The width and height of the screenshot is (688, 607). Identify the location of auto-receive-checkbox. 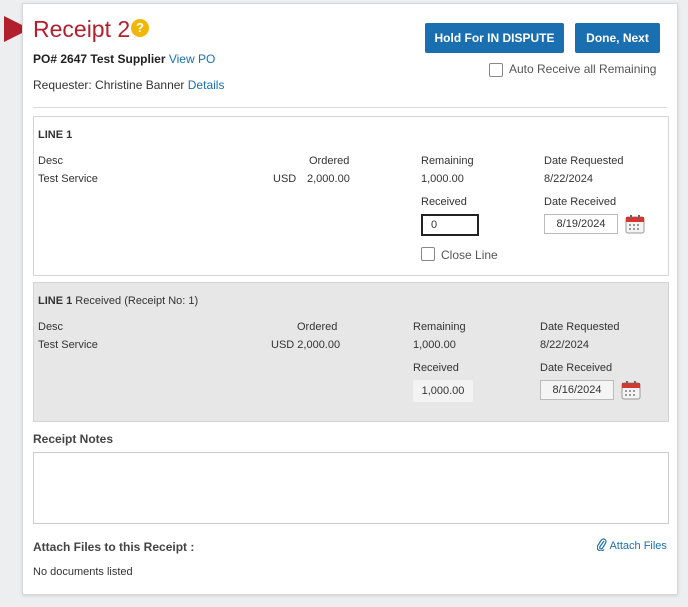
(496, 70).